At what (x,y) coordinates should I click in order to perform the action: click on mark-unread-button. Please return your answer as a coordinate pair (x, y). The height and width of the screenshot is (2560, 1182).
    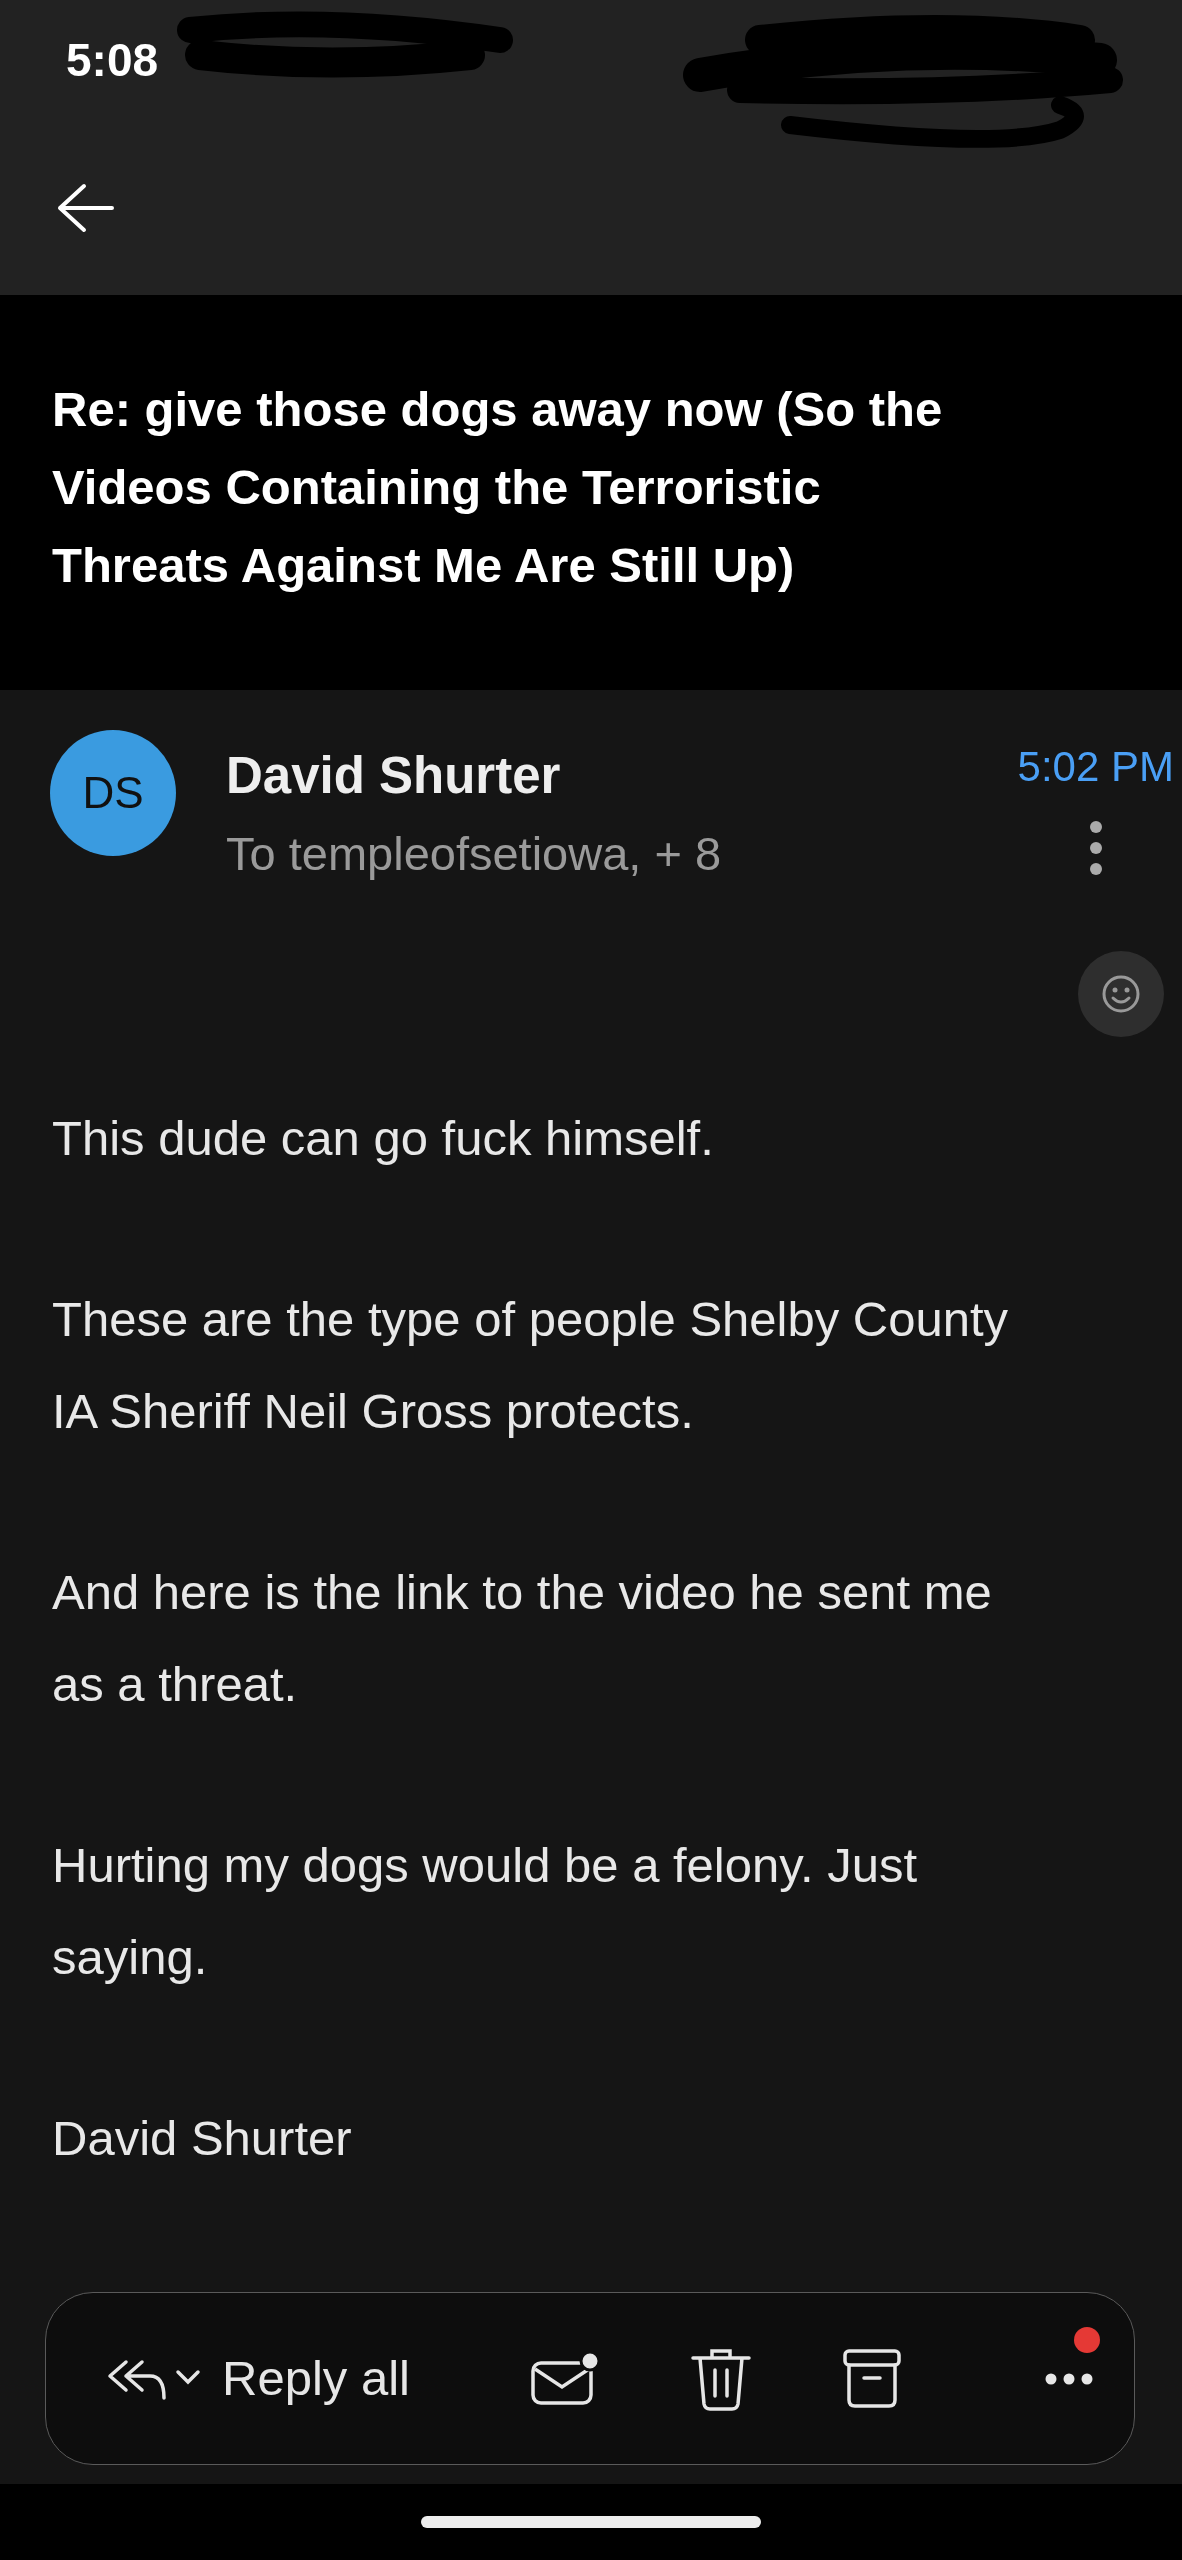
    Looking at the image, I should click on (564, 2378).